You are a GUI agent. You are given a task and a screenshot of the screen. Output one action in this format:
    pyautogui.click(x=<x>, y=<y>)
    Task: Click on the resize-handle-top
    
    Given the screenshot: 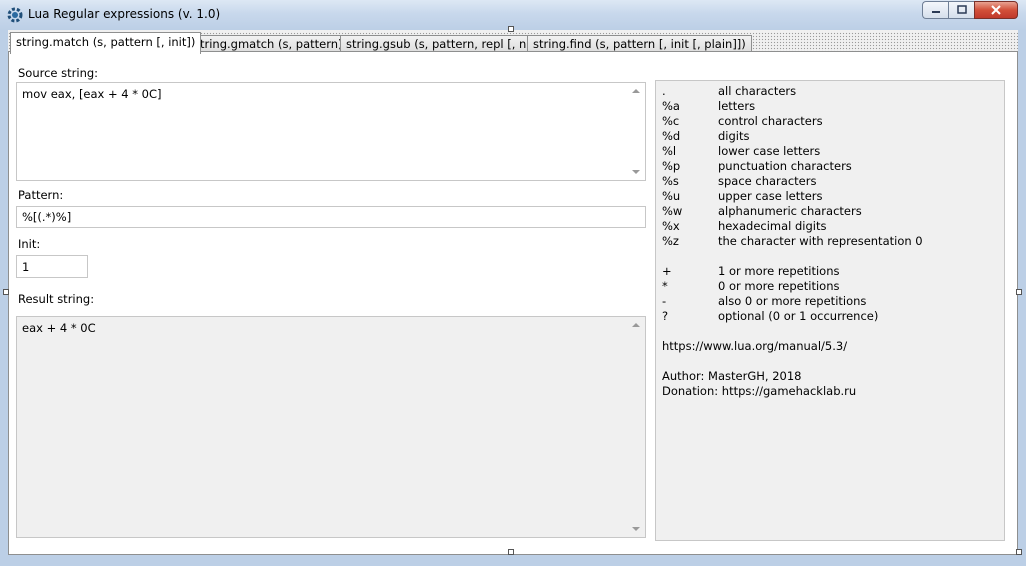 What is the action you would take?
    pyautogui.click(x=511, y=29)
    